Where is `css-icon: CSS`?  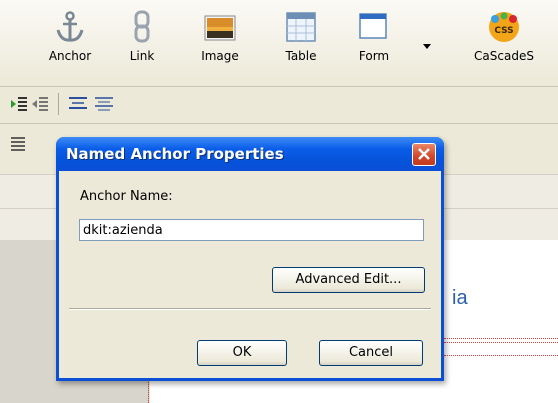 css-icon: CSS is located at coordinates (504, 27).